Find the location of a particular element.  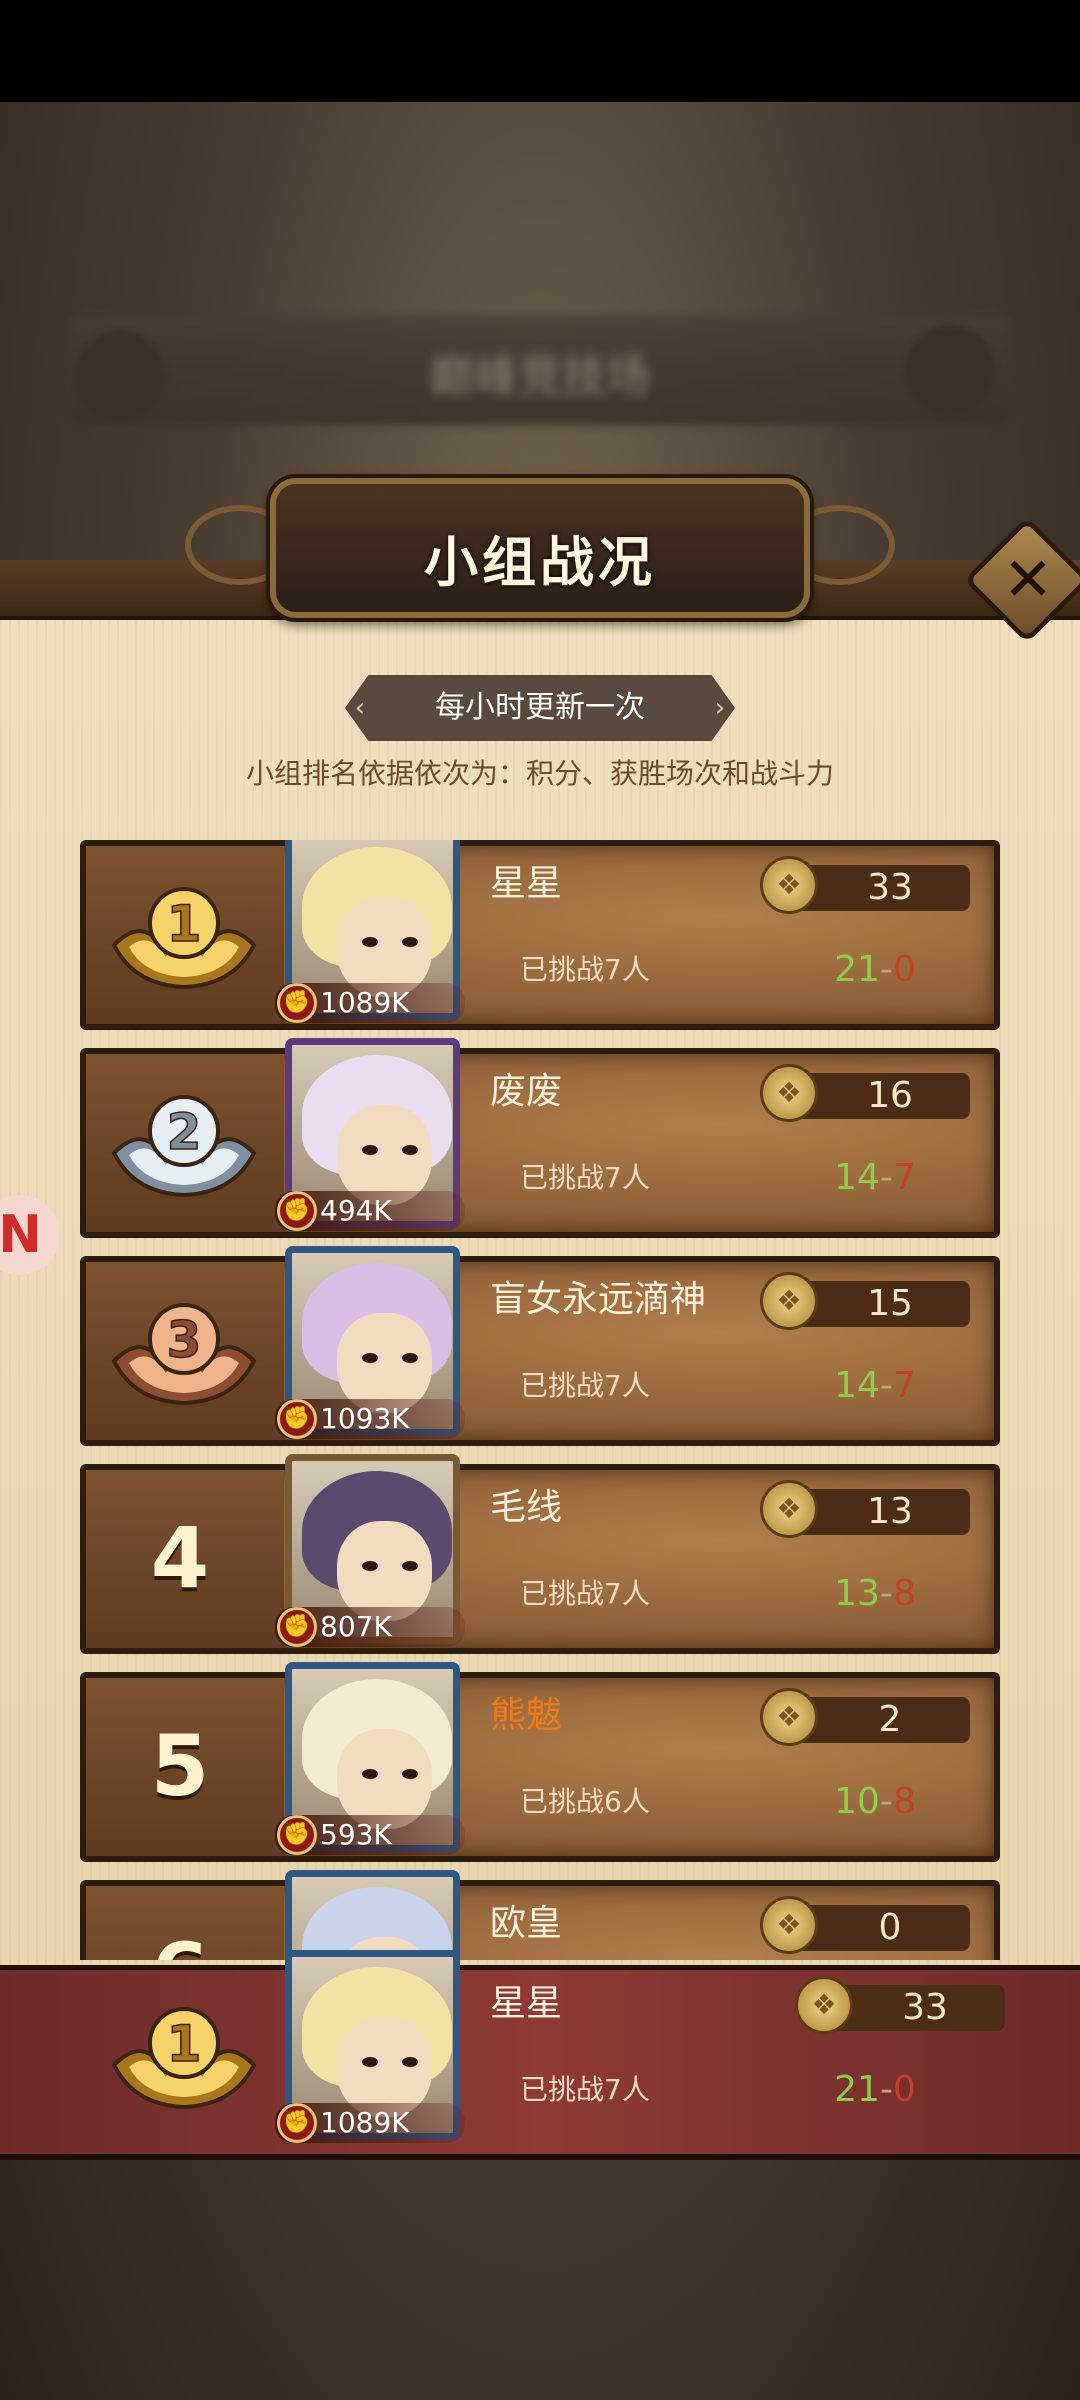

win-loss-record: 13-8 is located at coordinates (875, 1594).